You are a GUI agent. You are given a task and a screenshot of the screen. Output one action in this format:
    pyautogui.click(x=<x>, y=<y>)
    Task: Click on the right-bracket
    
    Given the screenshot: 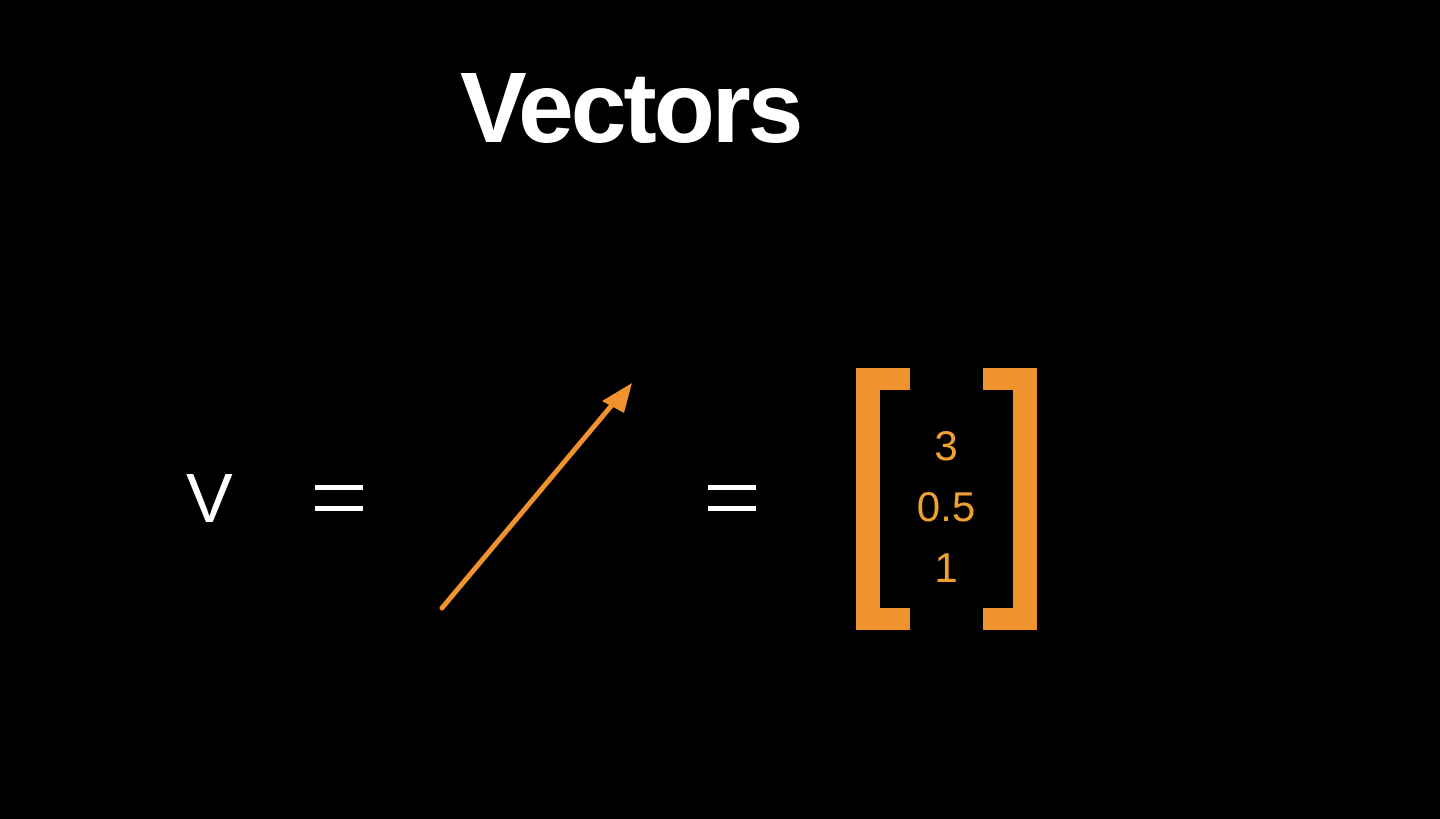 What is the action you would take?
    pyautogui.click(x=1010, y=499)
    